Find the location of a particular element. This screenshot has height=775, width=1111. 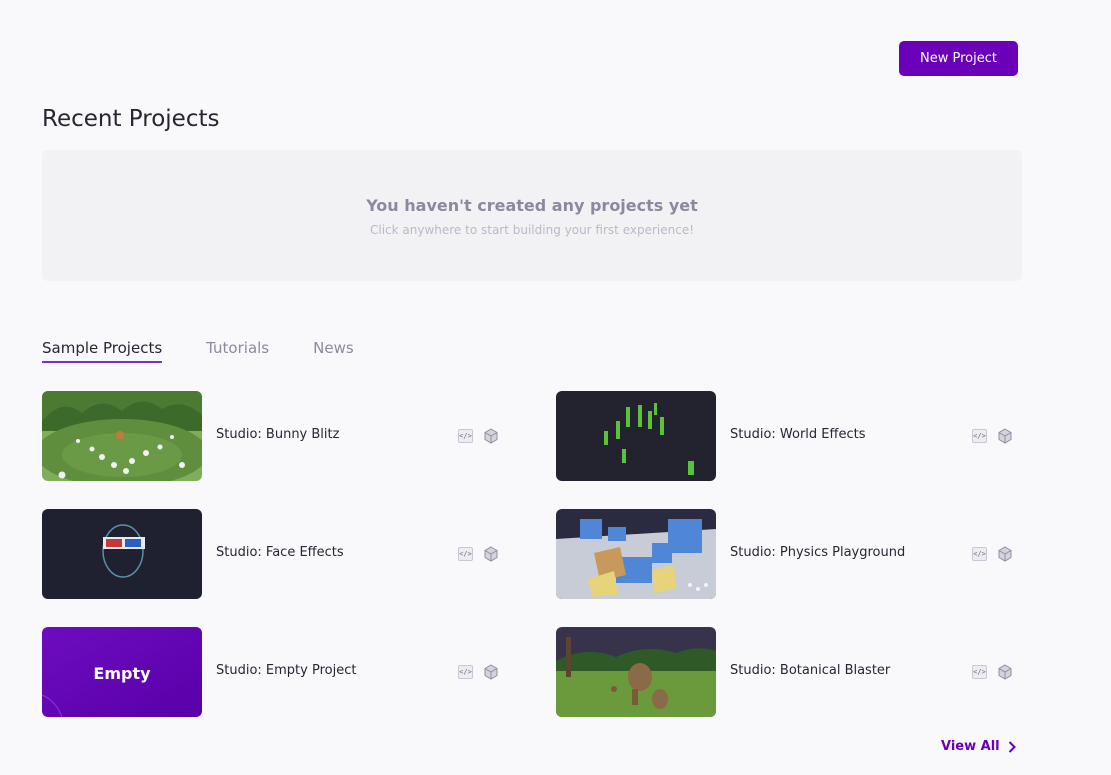

view-all-link: View All is located at coordinates (978, 746).